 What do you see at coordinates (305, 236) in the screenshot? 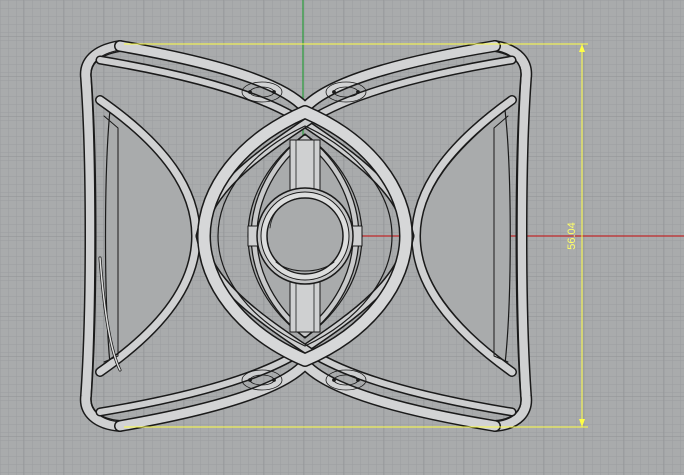
I see `center-stone-setting` at bounding box center [305, 236].